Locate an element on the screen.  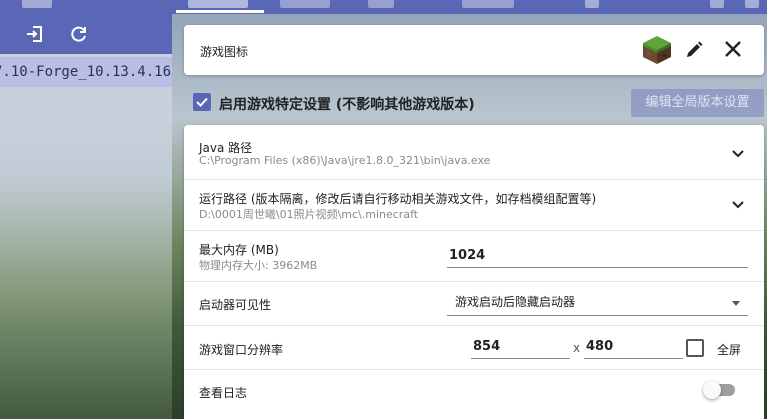
fullscreen-checkbox is located at coordinates (695, 348).